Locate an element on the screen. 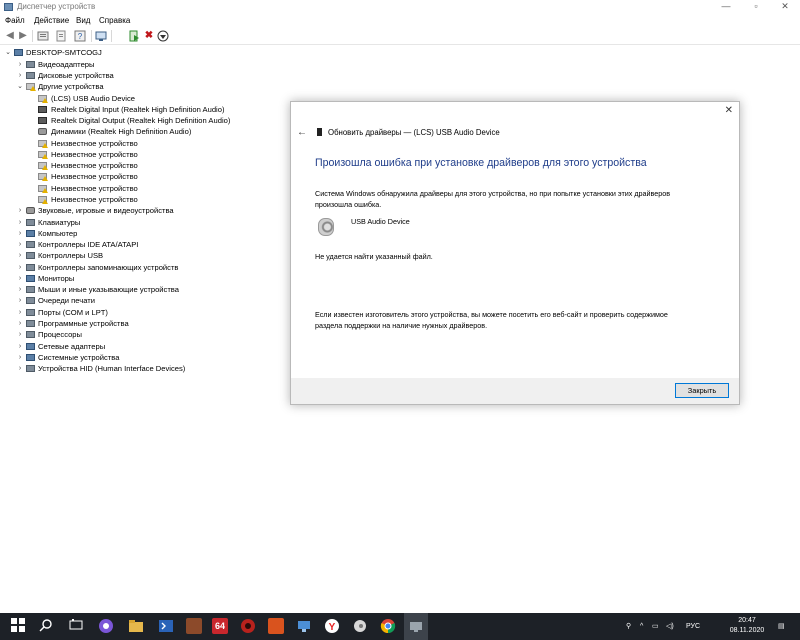 This screenshot has width=800, height=640. notification-icon: ▤ is located at coordinates (781, 626).